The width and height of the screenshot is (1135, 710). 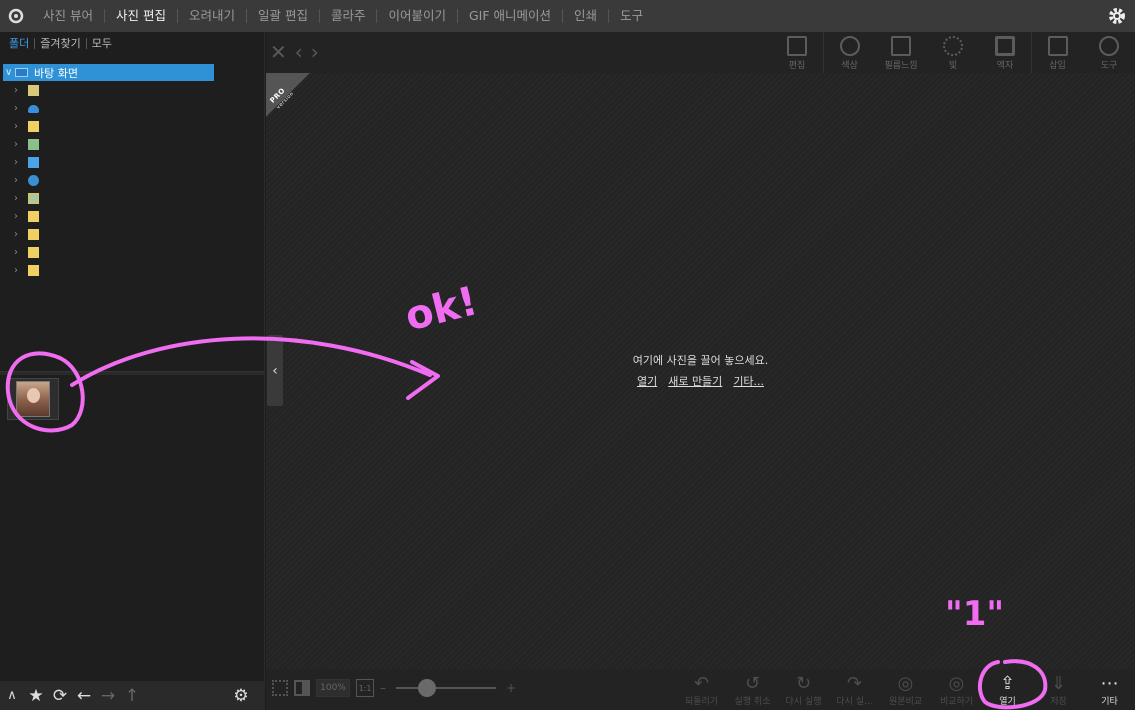 What do you see at coordinates (631, 16) in the screenshot?
I see `menu-tools: 도구` at bounding box center [631, 16].